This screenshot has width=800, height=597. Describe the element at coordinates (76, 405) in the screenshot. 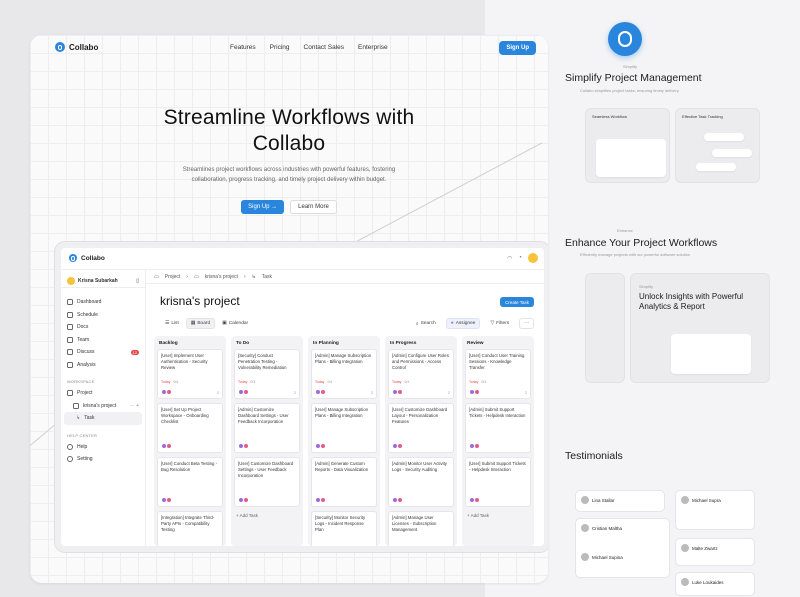

I see `folder-icon` at that location.